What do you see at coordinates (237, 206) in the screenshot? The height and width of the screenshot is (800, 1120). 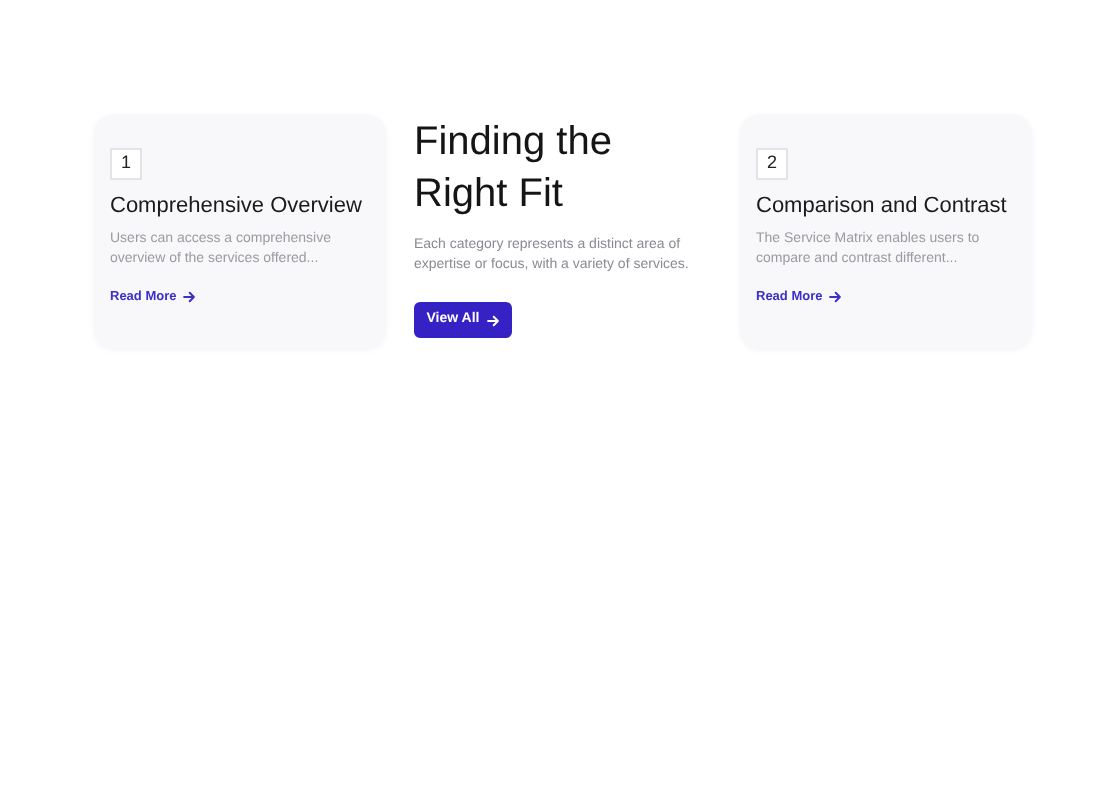 I see `card-title: Comprehensive Overview` at bounding box center [237, 206].